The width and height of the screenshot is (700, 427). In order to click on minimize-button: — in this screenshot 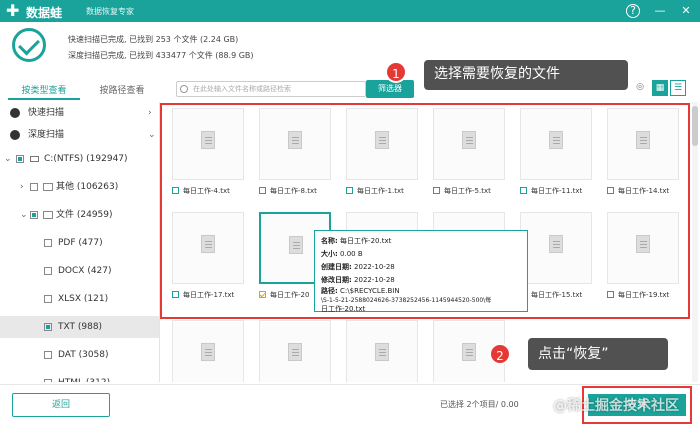, I will do `click(660, 11)`.